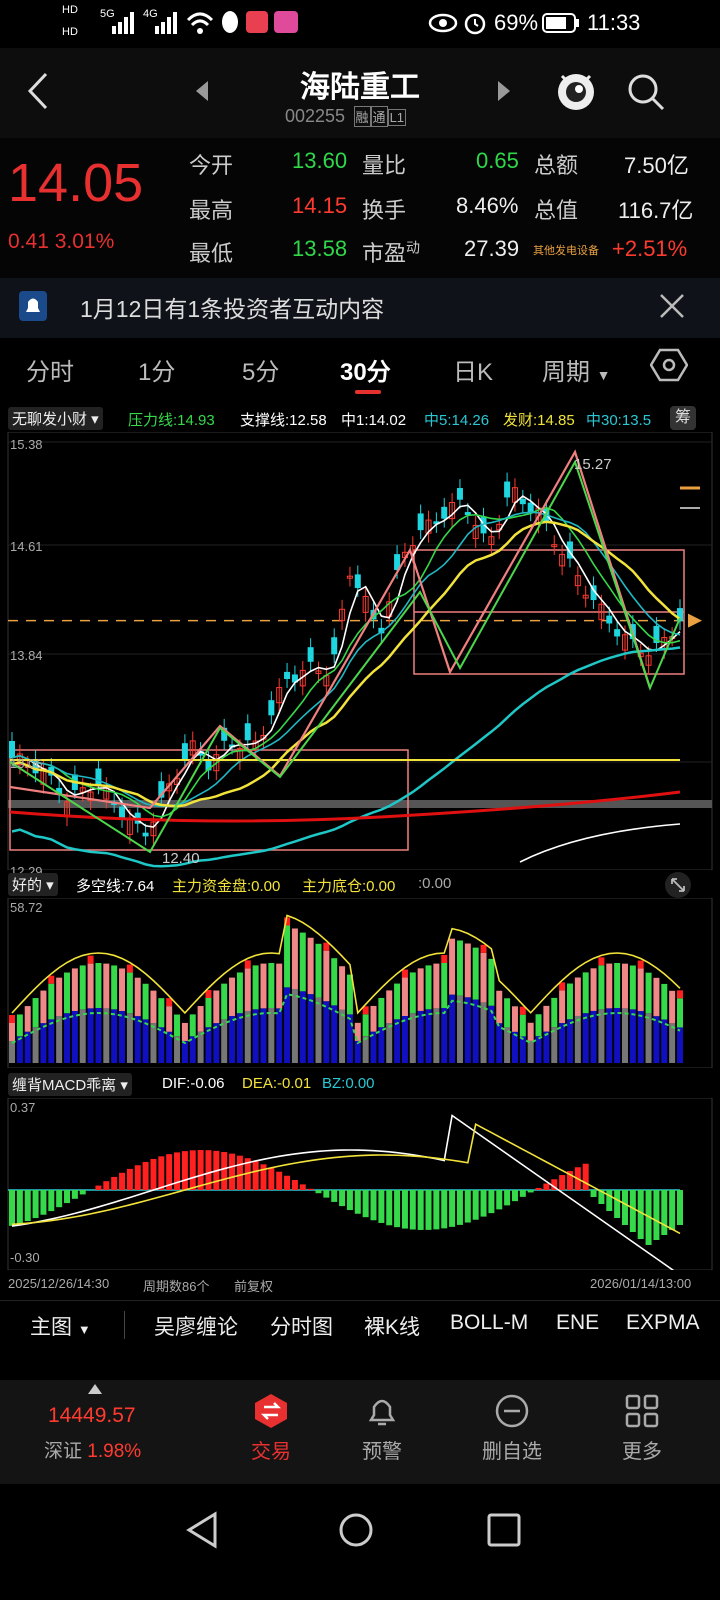 Image resolution: width=720 pixels, height=1600 pixels. I want to click on sector-name: 其他发电设备, so click(566, 250).